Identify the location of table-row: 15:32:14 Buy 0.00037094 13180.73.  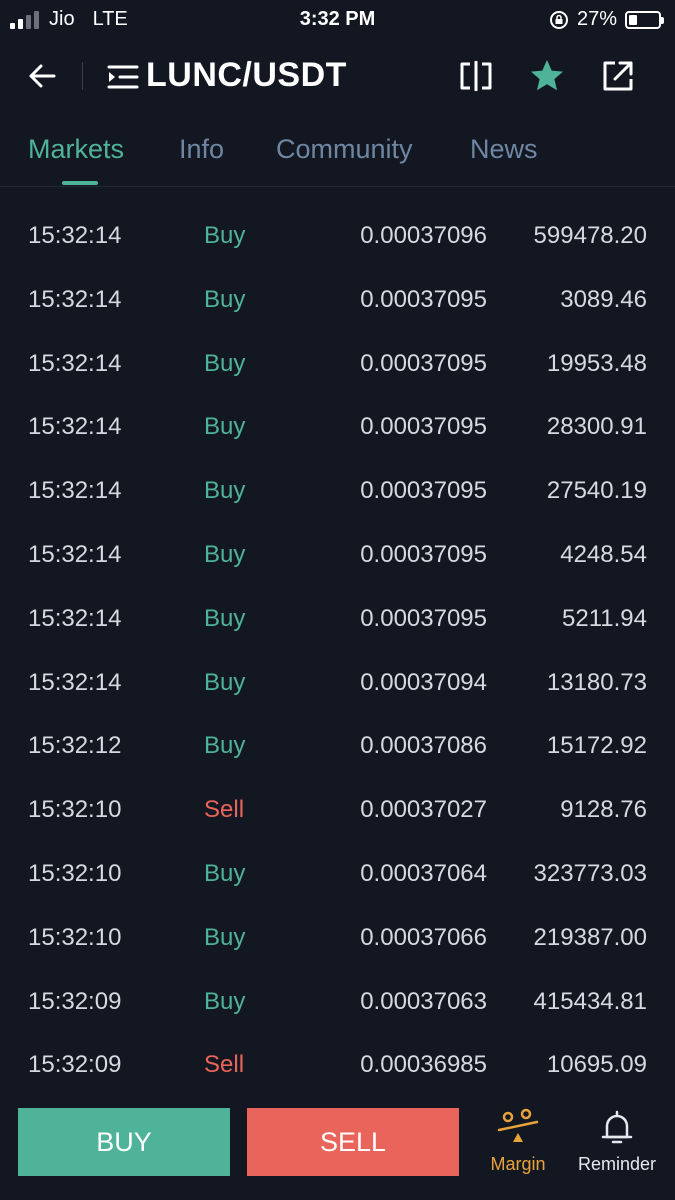
(337, 683).